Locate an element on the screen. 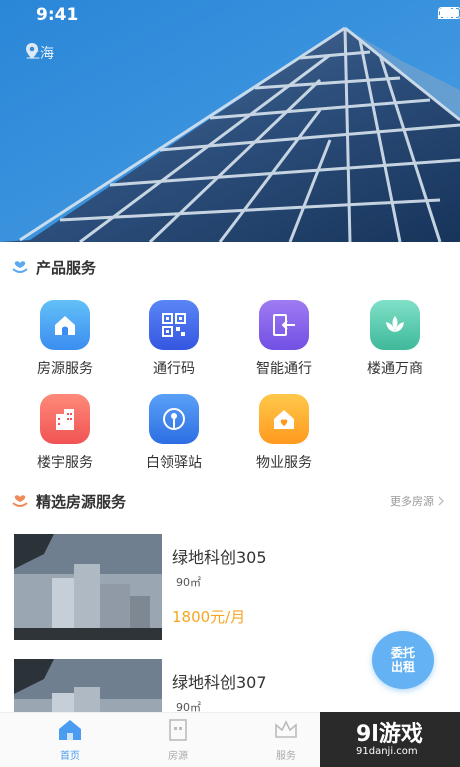  service-house-tile is located at coordinates (65, 325).